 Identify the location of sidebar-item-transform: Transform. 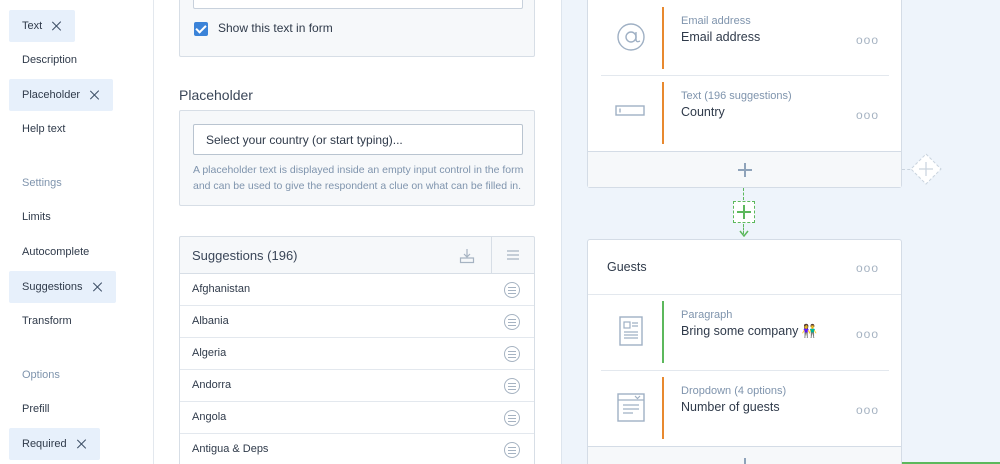
(47, 321).